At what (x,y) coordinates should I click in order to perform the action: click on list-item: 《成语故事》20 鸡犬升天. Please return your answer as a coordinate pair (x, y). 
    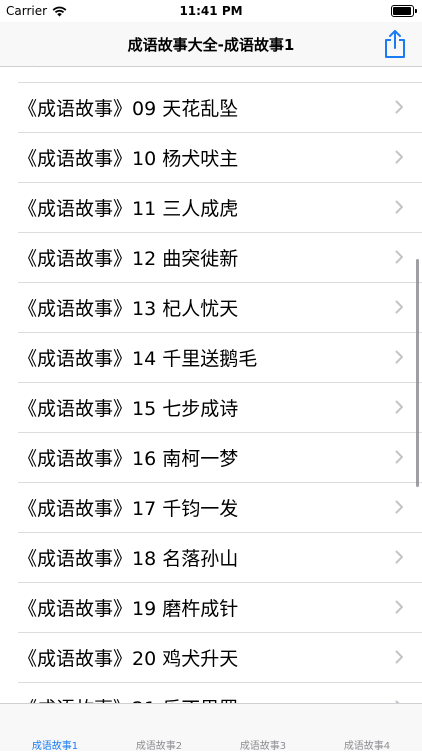
    Looking at the image, I should click on (220, 658).